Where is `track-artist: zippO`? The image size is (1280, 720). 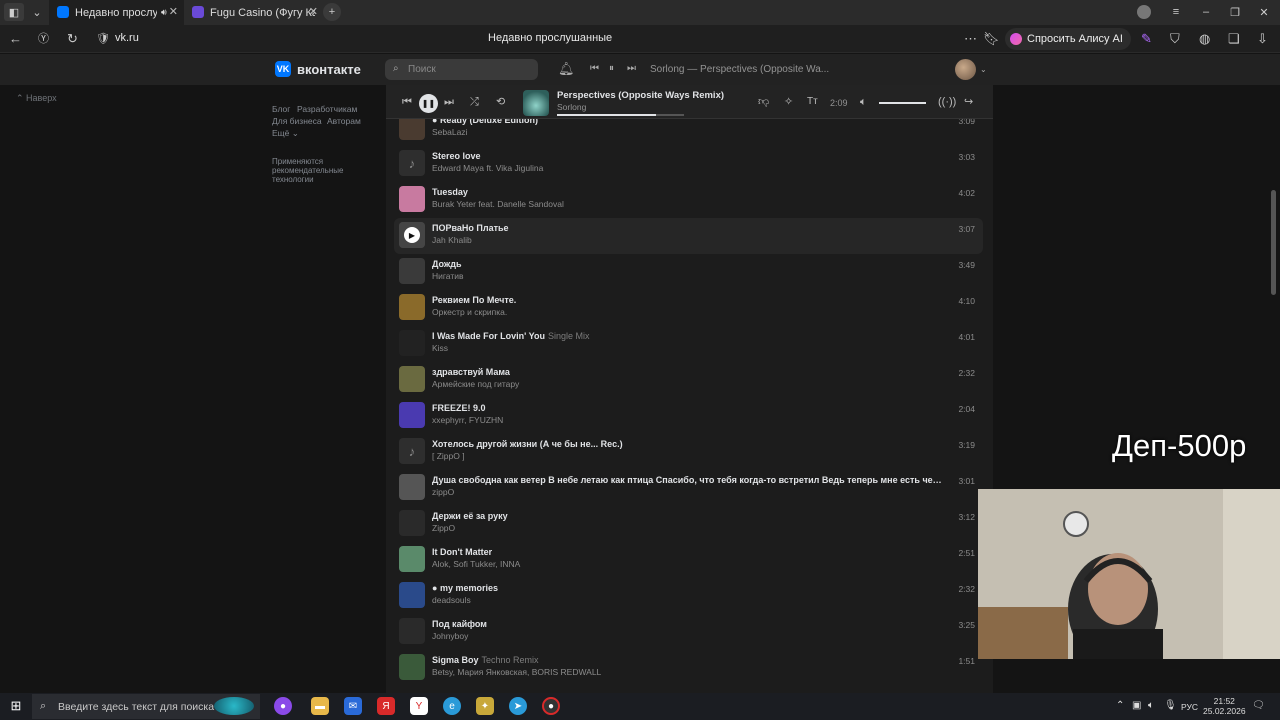
track-artist: zippO is located at coordinates (443, 492).